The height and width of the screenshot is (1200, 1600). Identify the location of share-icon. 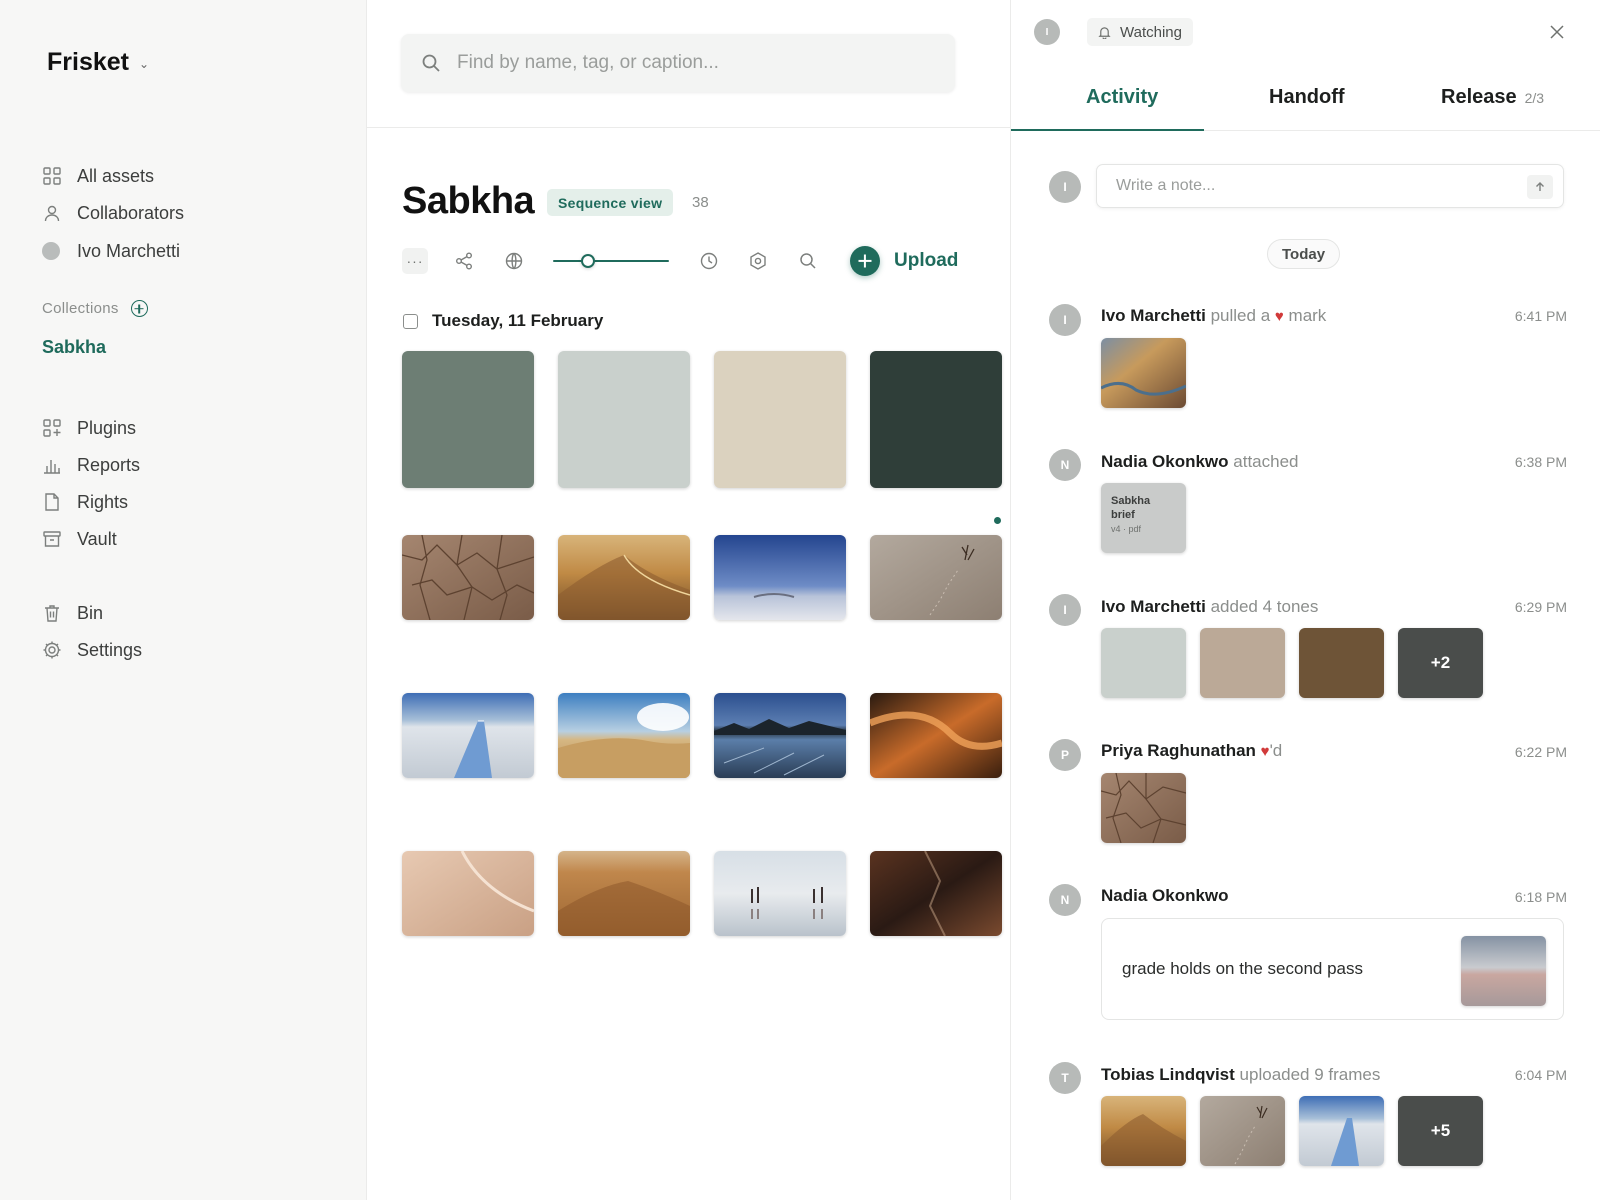
(464, 261).